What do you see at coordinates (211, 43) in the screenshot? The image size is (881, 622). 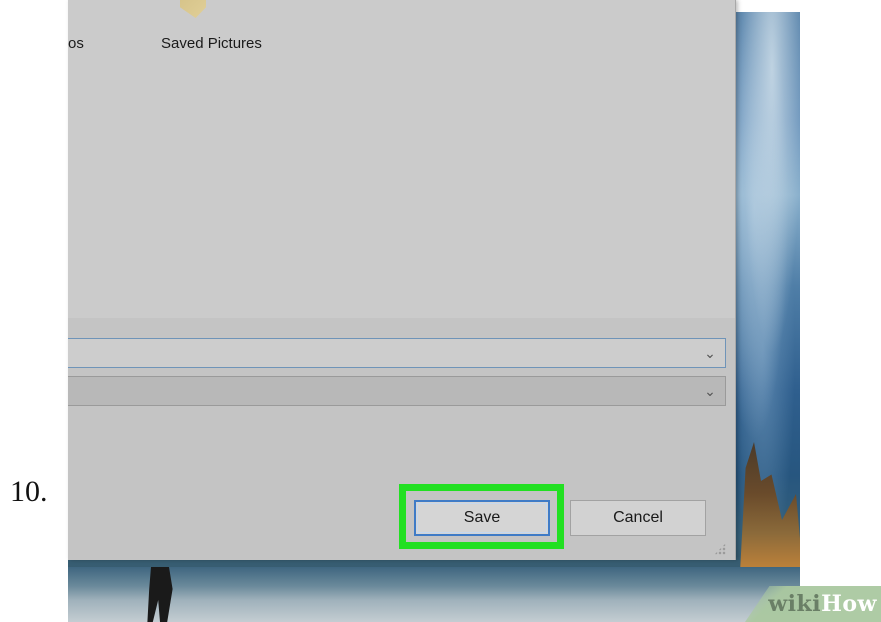 I see `folder-item-saved-pictures: Saved Pictures` at bounding box center [211, 43].